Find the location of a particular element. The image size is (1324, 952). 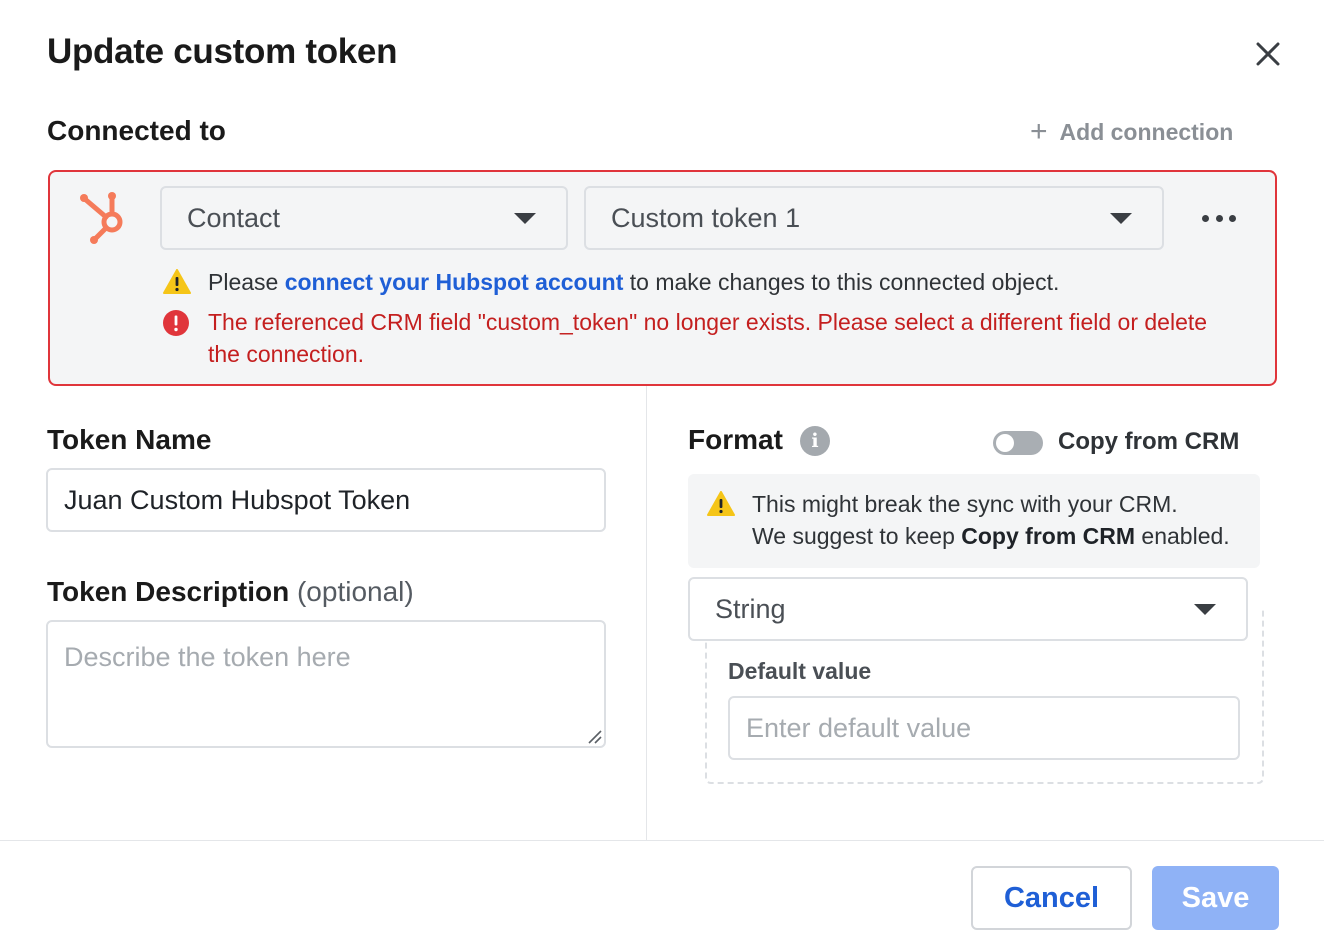

format-warning-line2-prefix: We suggest to keep is located at coordinates (857, 536).